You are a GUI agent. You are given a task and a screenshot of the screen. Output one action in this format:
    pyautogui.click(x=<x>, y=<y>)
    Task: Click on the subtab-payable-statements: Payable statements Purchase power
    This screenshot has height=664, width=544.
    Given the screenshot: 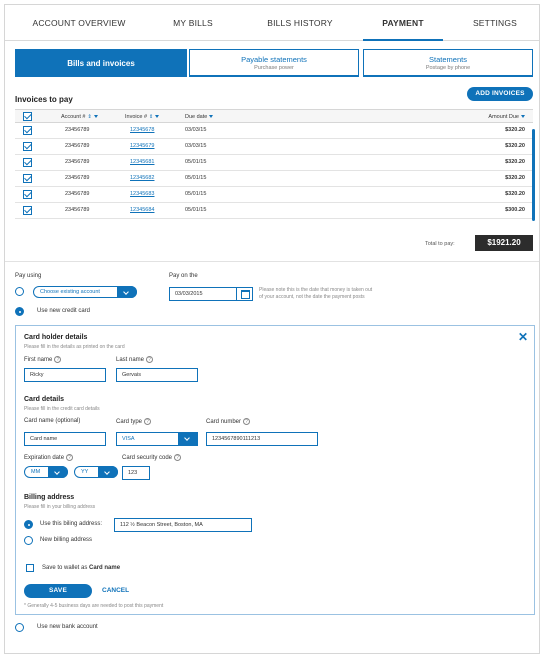 What is the action you would take?
    pyautogui.click(x=274, y=63)
    